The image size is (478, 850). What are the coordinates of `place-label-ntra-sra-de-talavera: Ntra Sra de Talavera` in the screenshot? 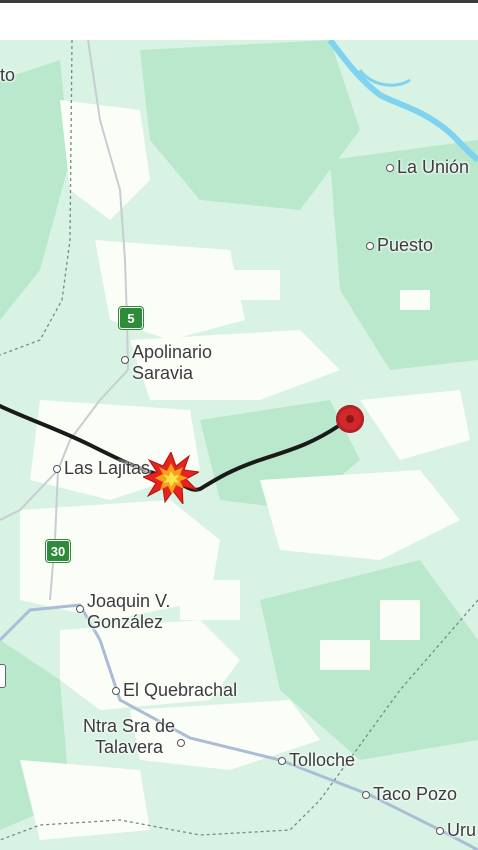 It's located at (135, 737).